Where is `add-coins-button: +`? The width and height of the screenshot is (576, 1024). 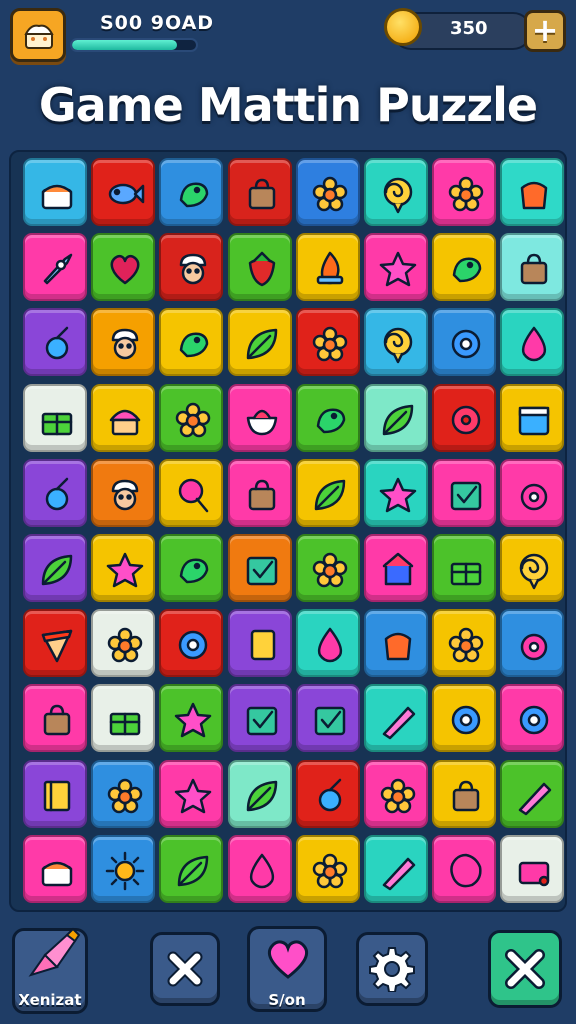 add-coins-button: + is located at coordinates (545, 31).